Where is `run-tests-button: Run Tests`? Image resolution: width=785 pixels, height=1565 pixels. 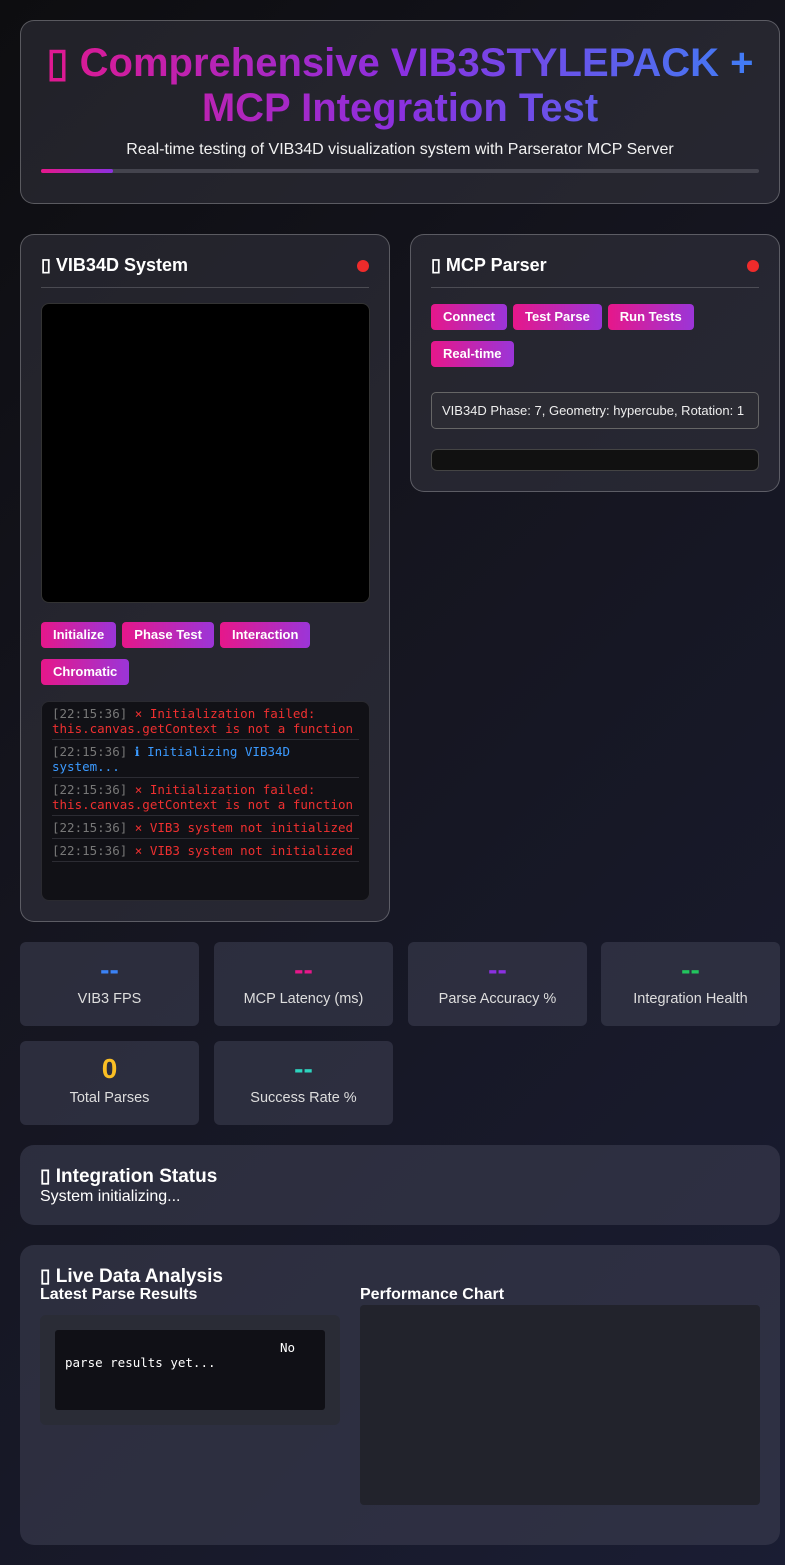
run-tests-button: Run Tests is located at coordinates (650, 317).